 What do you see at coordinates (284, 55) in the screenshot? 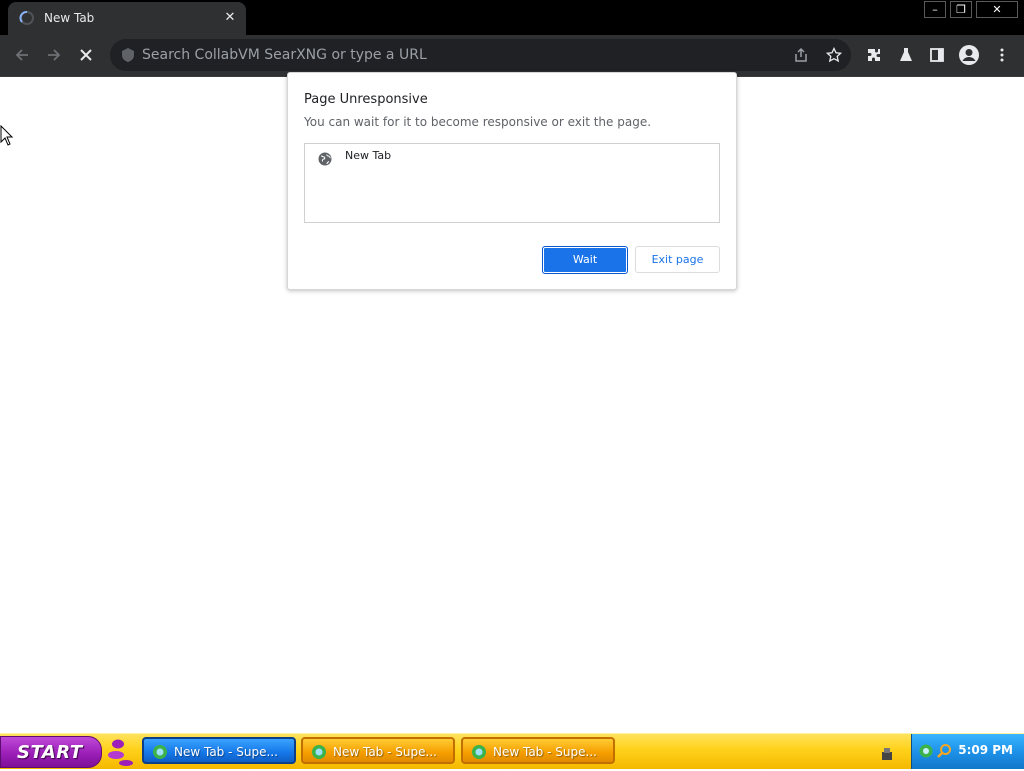
I see `omnibox-placeholder: Search CollabVM SearXNG or type a URL` at bounding box center [284, 55].